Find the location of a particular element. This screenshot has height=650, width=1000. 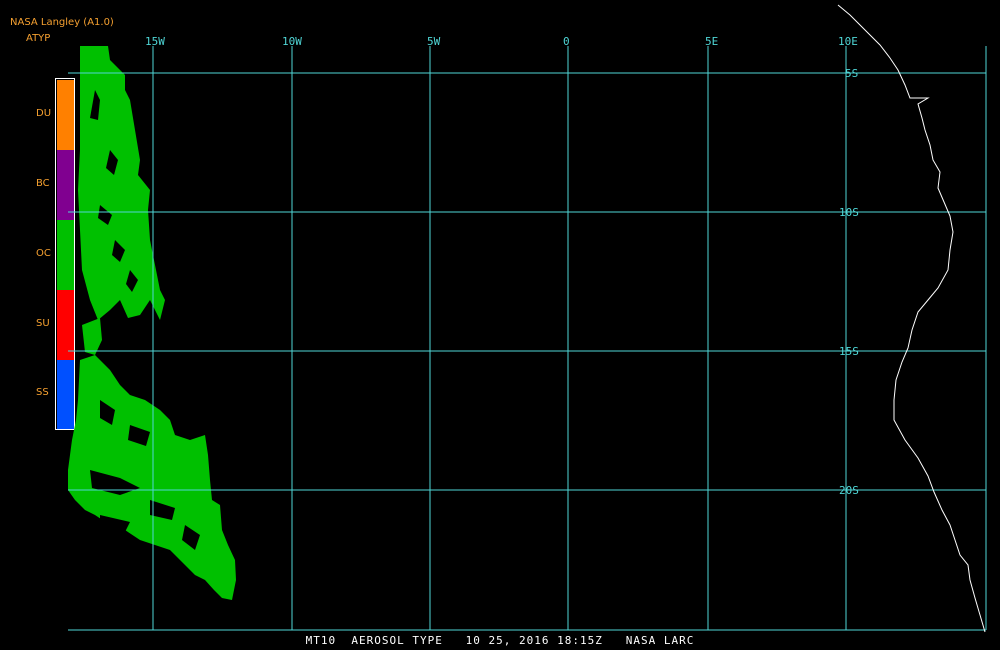

lon-label-10w: 10W is located at coordinates (292, 41).